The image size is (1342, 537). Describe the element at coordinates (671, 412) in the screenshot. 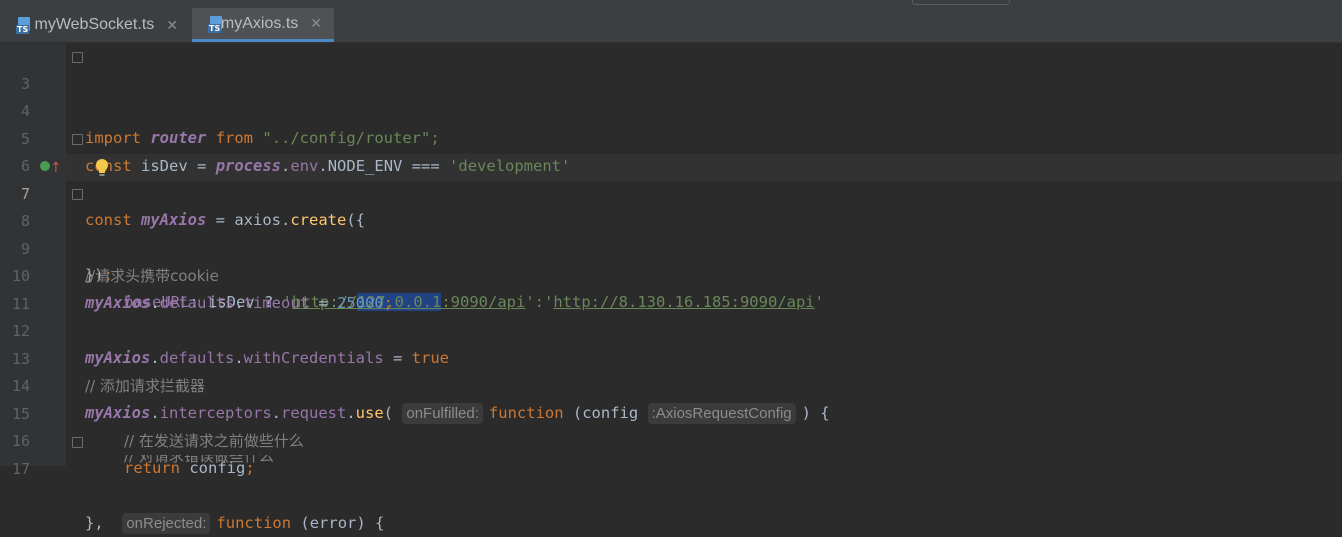

I see `code-line: 15 // 在发送请求之前做些什么` at that location.